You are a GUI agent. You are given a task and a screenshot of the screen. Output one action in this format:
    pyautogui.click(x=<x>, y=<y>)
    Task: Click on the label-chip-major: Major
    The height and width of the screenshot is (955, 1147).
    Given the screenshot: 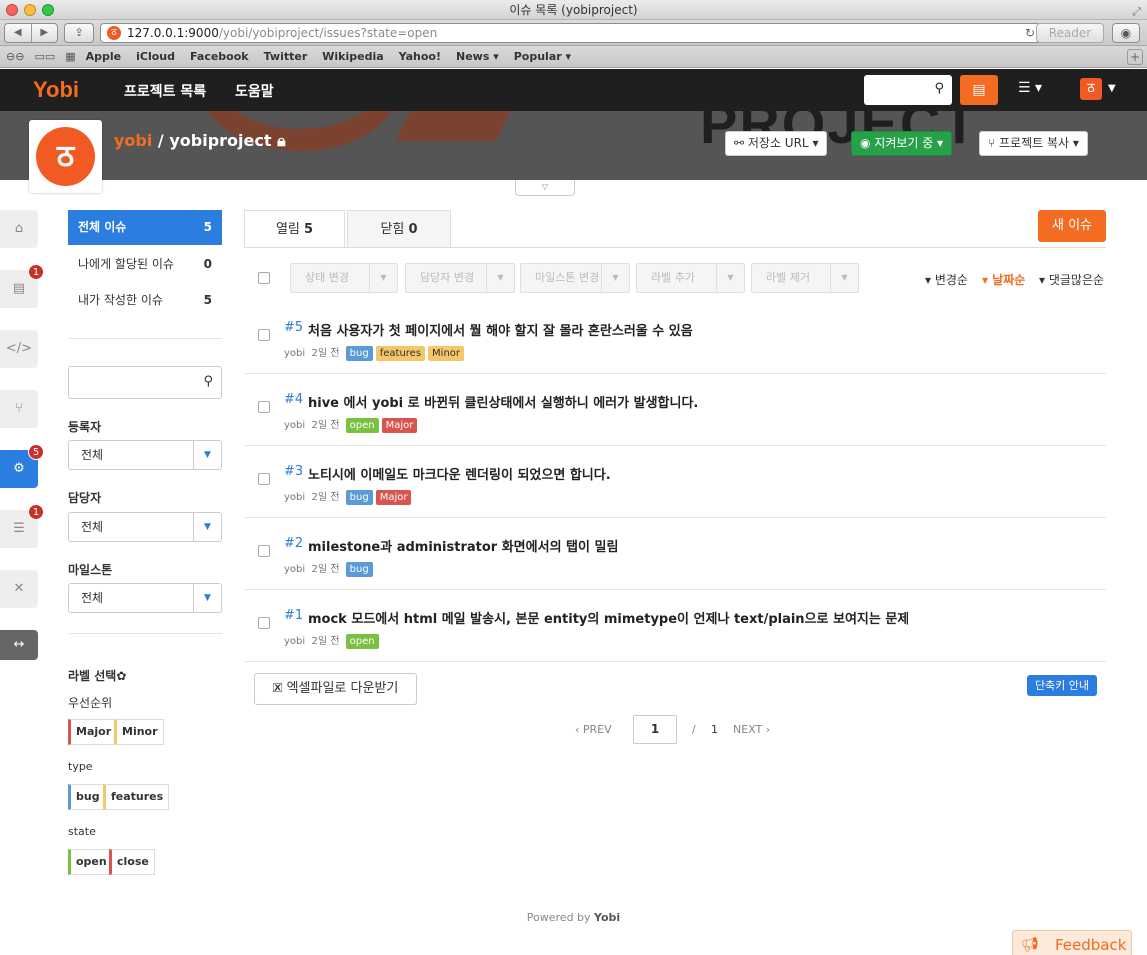 What is the action you would take?
    pyautogui.click(x=93, y=732)
    